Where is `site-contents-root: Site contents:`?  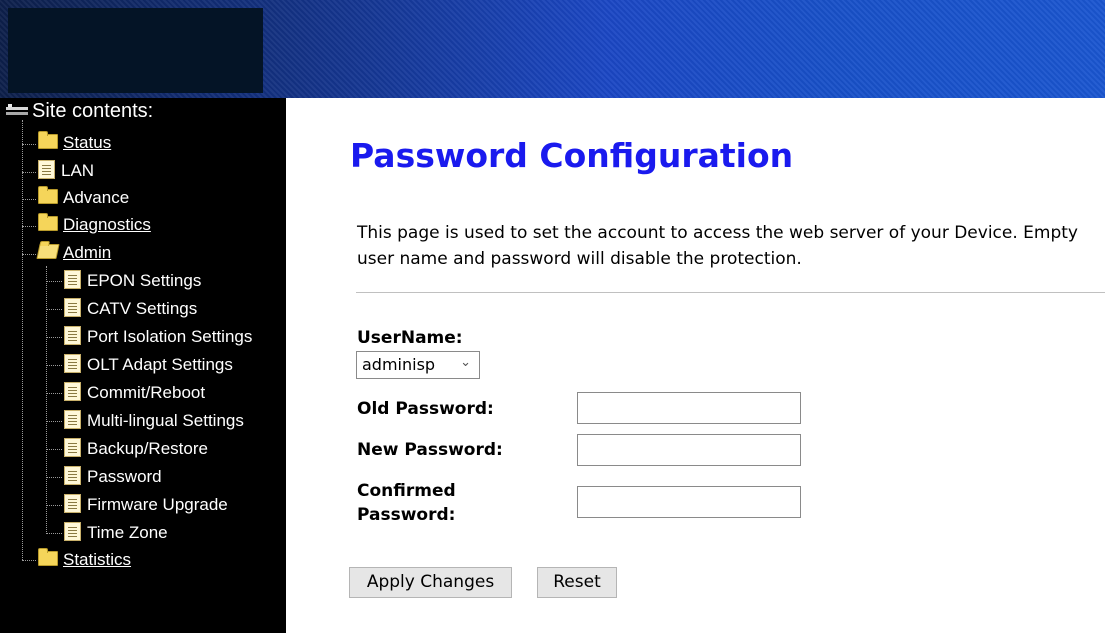 site-contents-root: Site contents: is located at coordinates (79, 111).